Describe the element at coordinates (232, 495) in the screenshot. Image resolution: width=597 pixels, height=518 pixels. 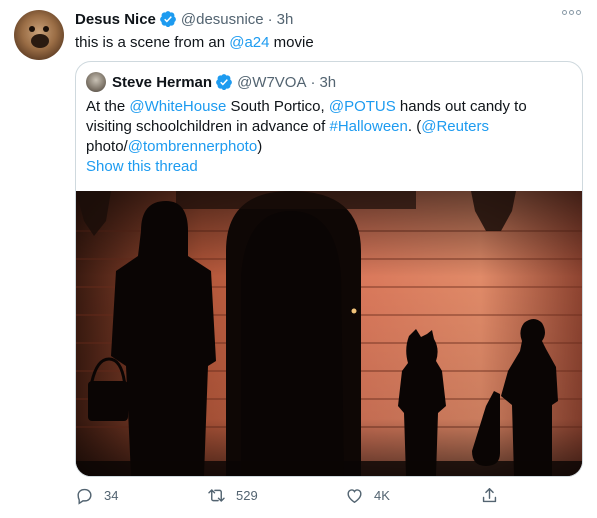
I see `retweet-button: 529` at that location.